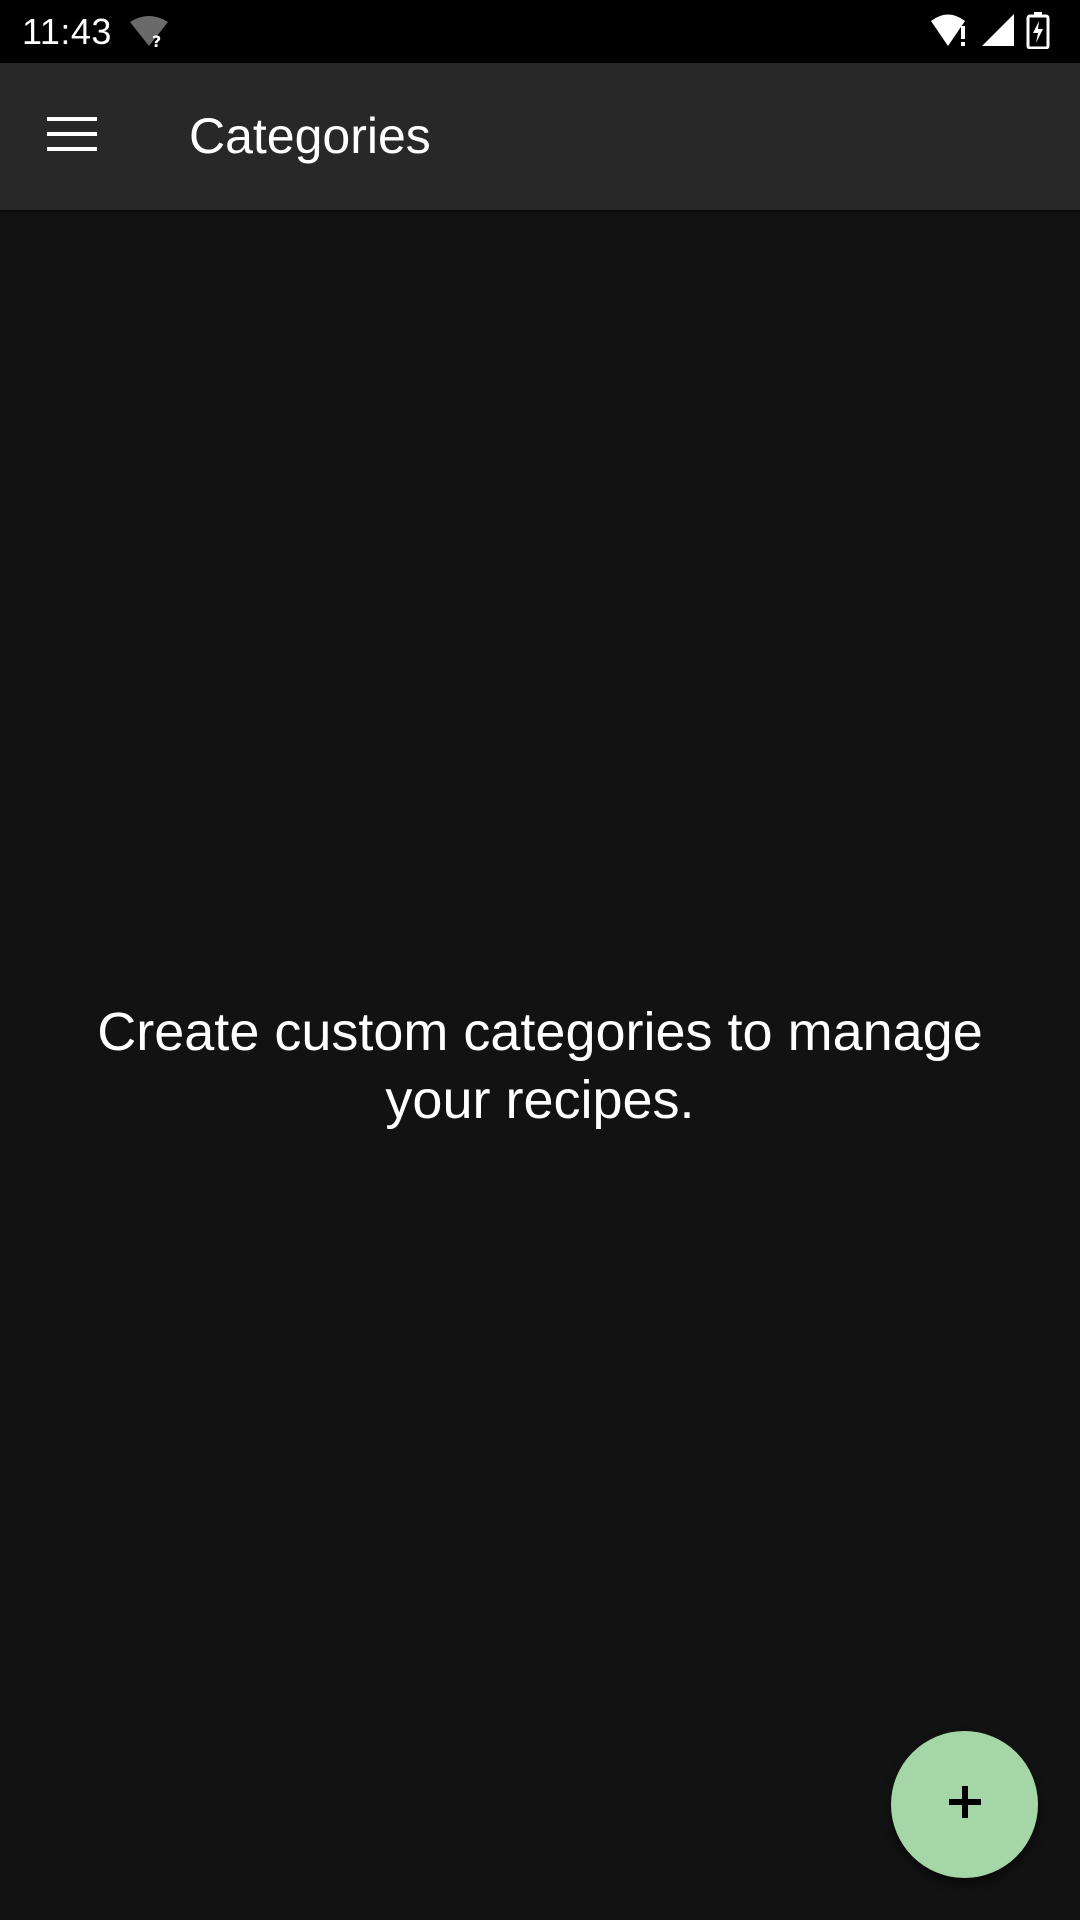  Describe the element at coordinates (540, 136) in the screenshot. I see `app-bar: Categories` at that location.